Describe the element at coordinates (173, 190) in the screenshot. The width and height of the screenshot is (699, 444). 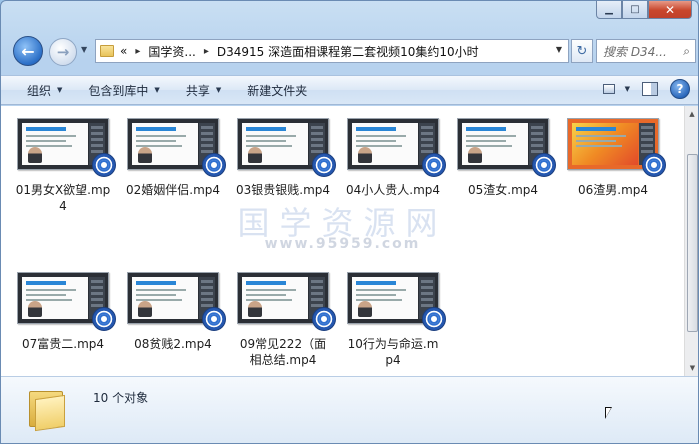
I see `file-name: 02婚姻伴侣.mp4` at that location.